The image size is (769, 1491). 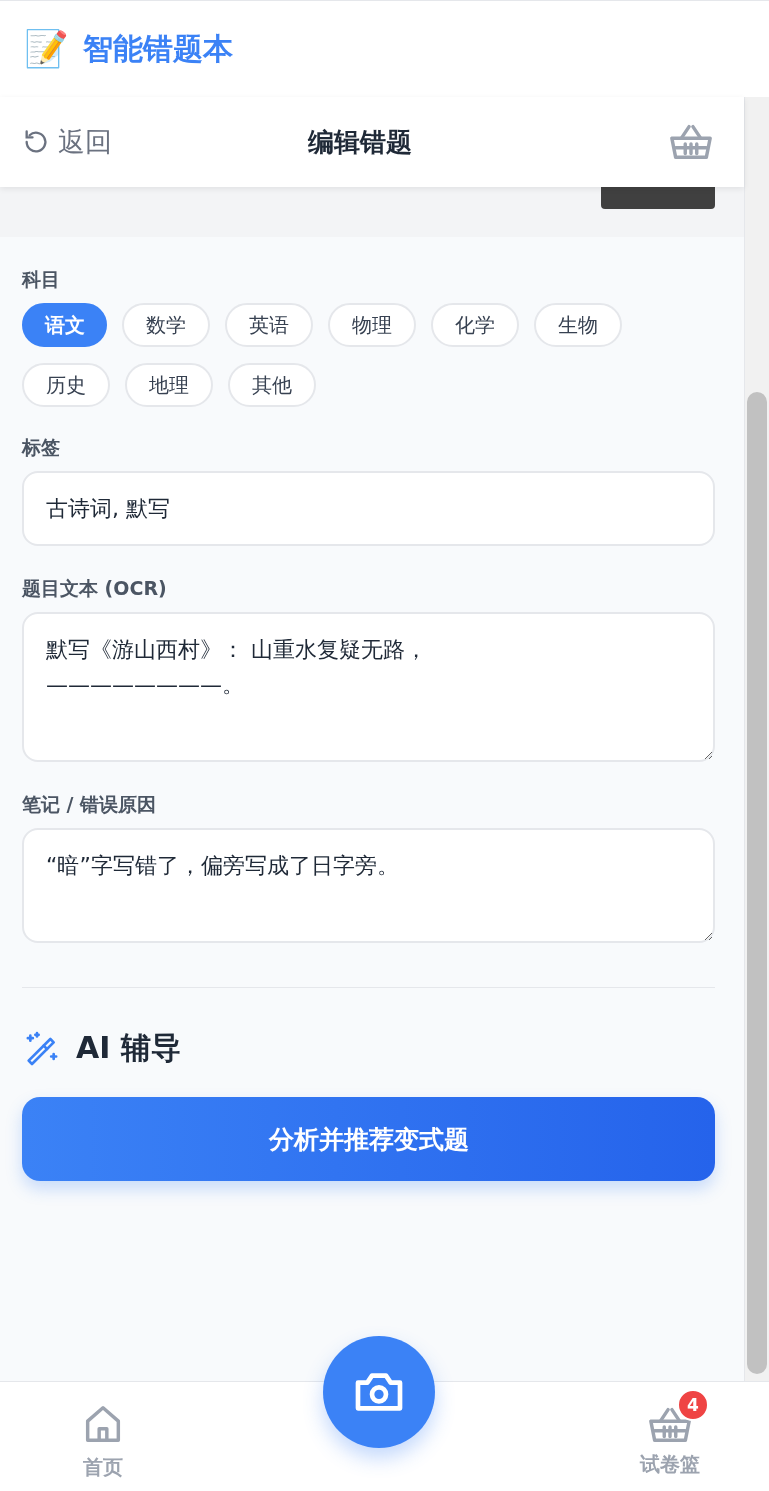 What do you see at coordinates (166, 325) in the screenshot?
I see `subject-chip: 数学` at bounding box center [166, 325].